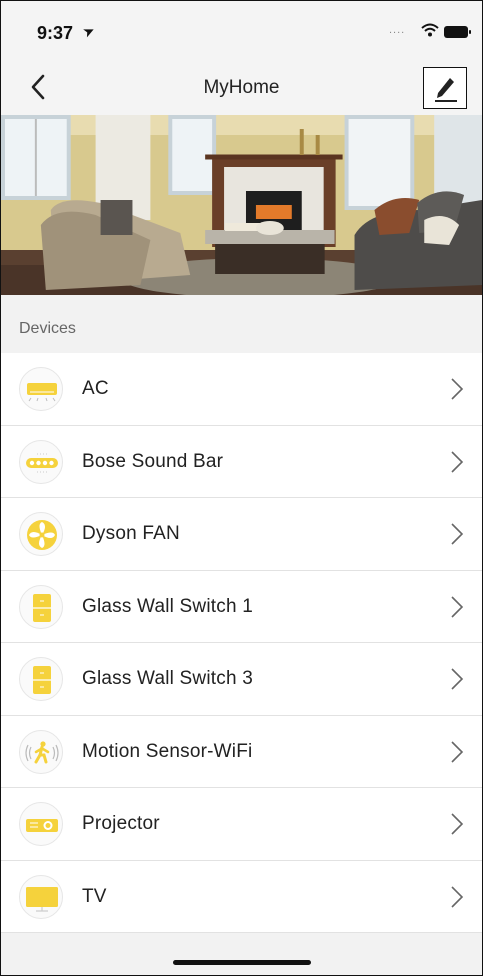 This screenshot has height=976, width=483. What do you see at coordinates (41, 461) in the screenshot?
I see `sound-bar-icon` at bounding box center [41, 461].